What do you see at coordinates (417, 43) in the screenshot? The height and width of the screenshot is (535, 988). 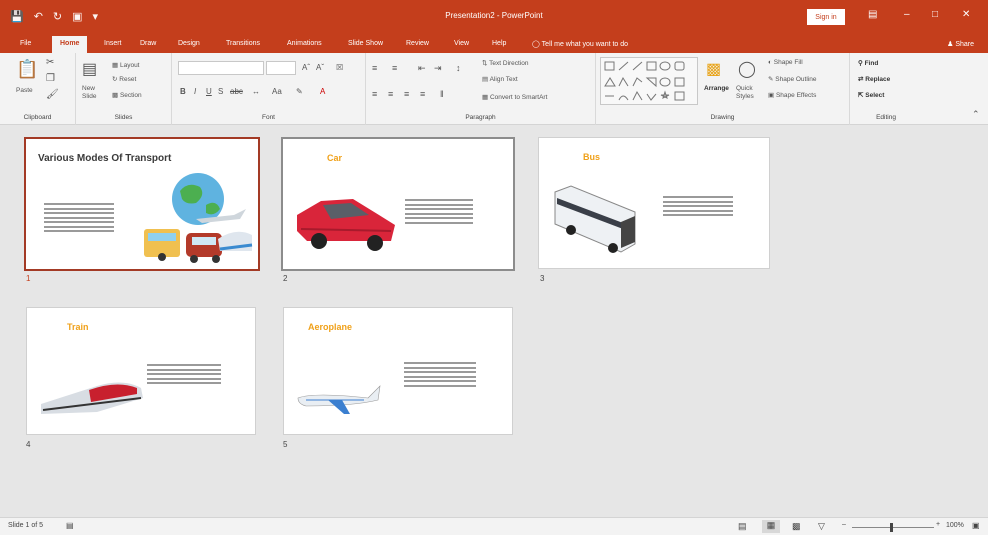 I see `tab-review: Review` at bounding box center [417, 43].